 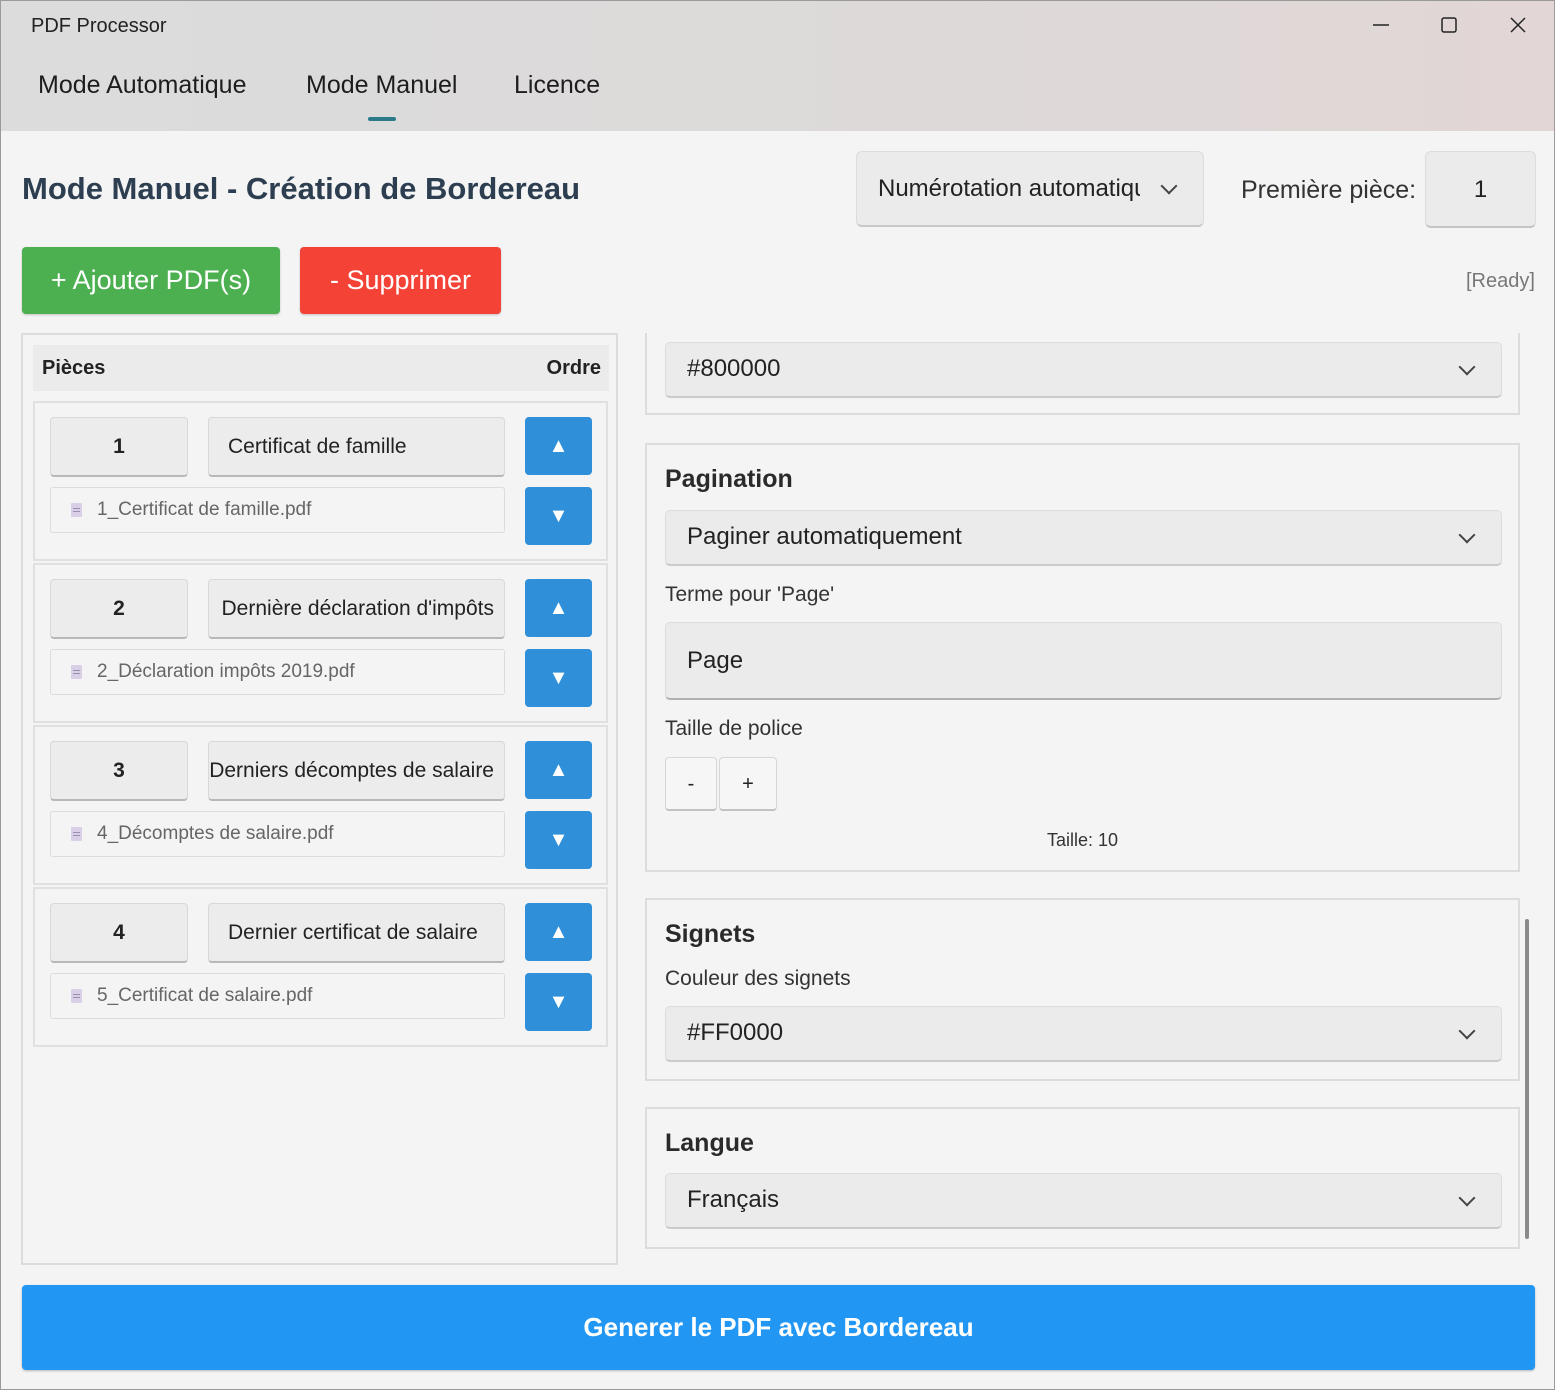 I want to click on piece-file-name: 2_Déclaration impôts 2019.pdf, so click(x=277, y=672).